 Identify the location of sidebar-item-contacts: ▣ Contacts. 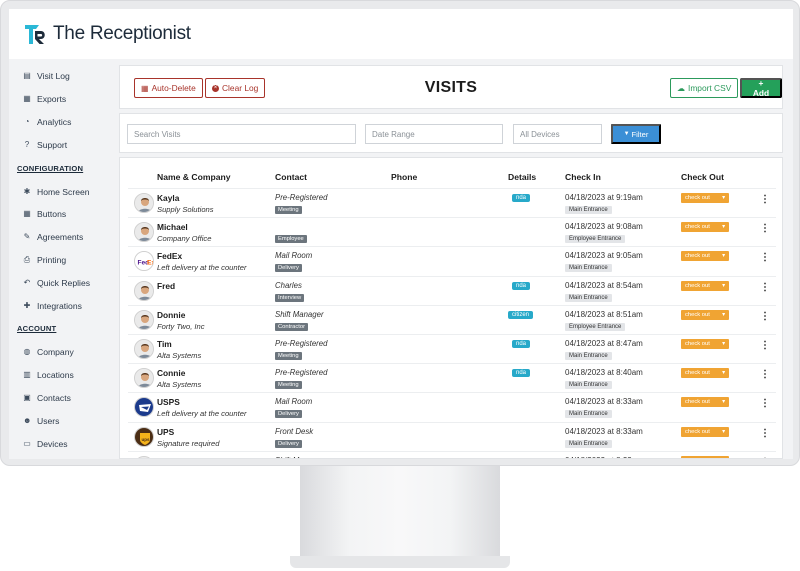
(59, 398).